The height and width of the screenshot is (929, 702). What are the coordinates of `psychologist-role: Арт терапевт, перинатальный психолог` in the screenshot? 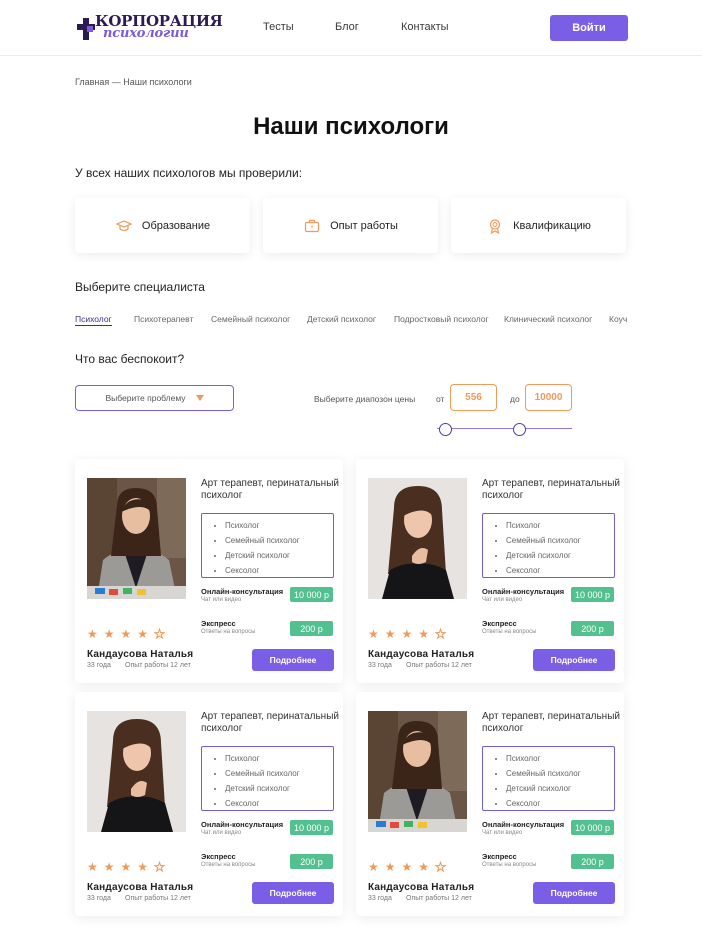 It's located at (270, 489).